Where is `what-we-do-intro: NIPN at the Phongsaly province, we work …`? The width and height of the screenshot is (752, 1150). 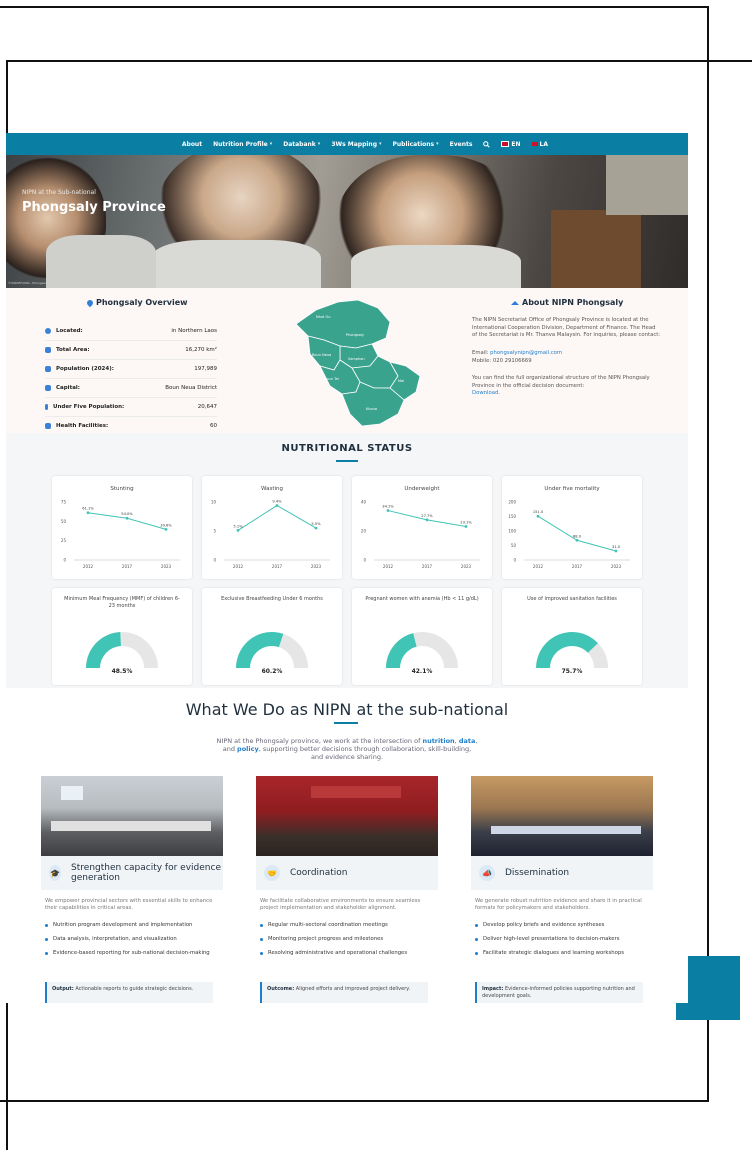 what-we-do-intro: NIPN at the Phongsaly province, we work … is located at coordinates (347, 749).